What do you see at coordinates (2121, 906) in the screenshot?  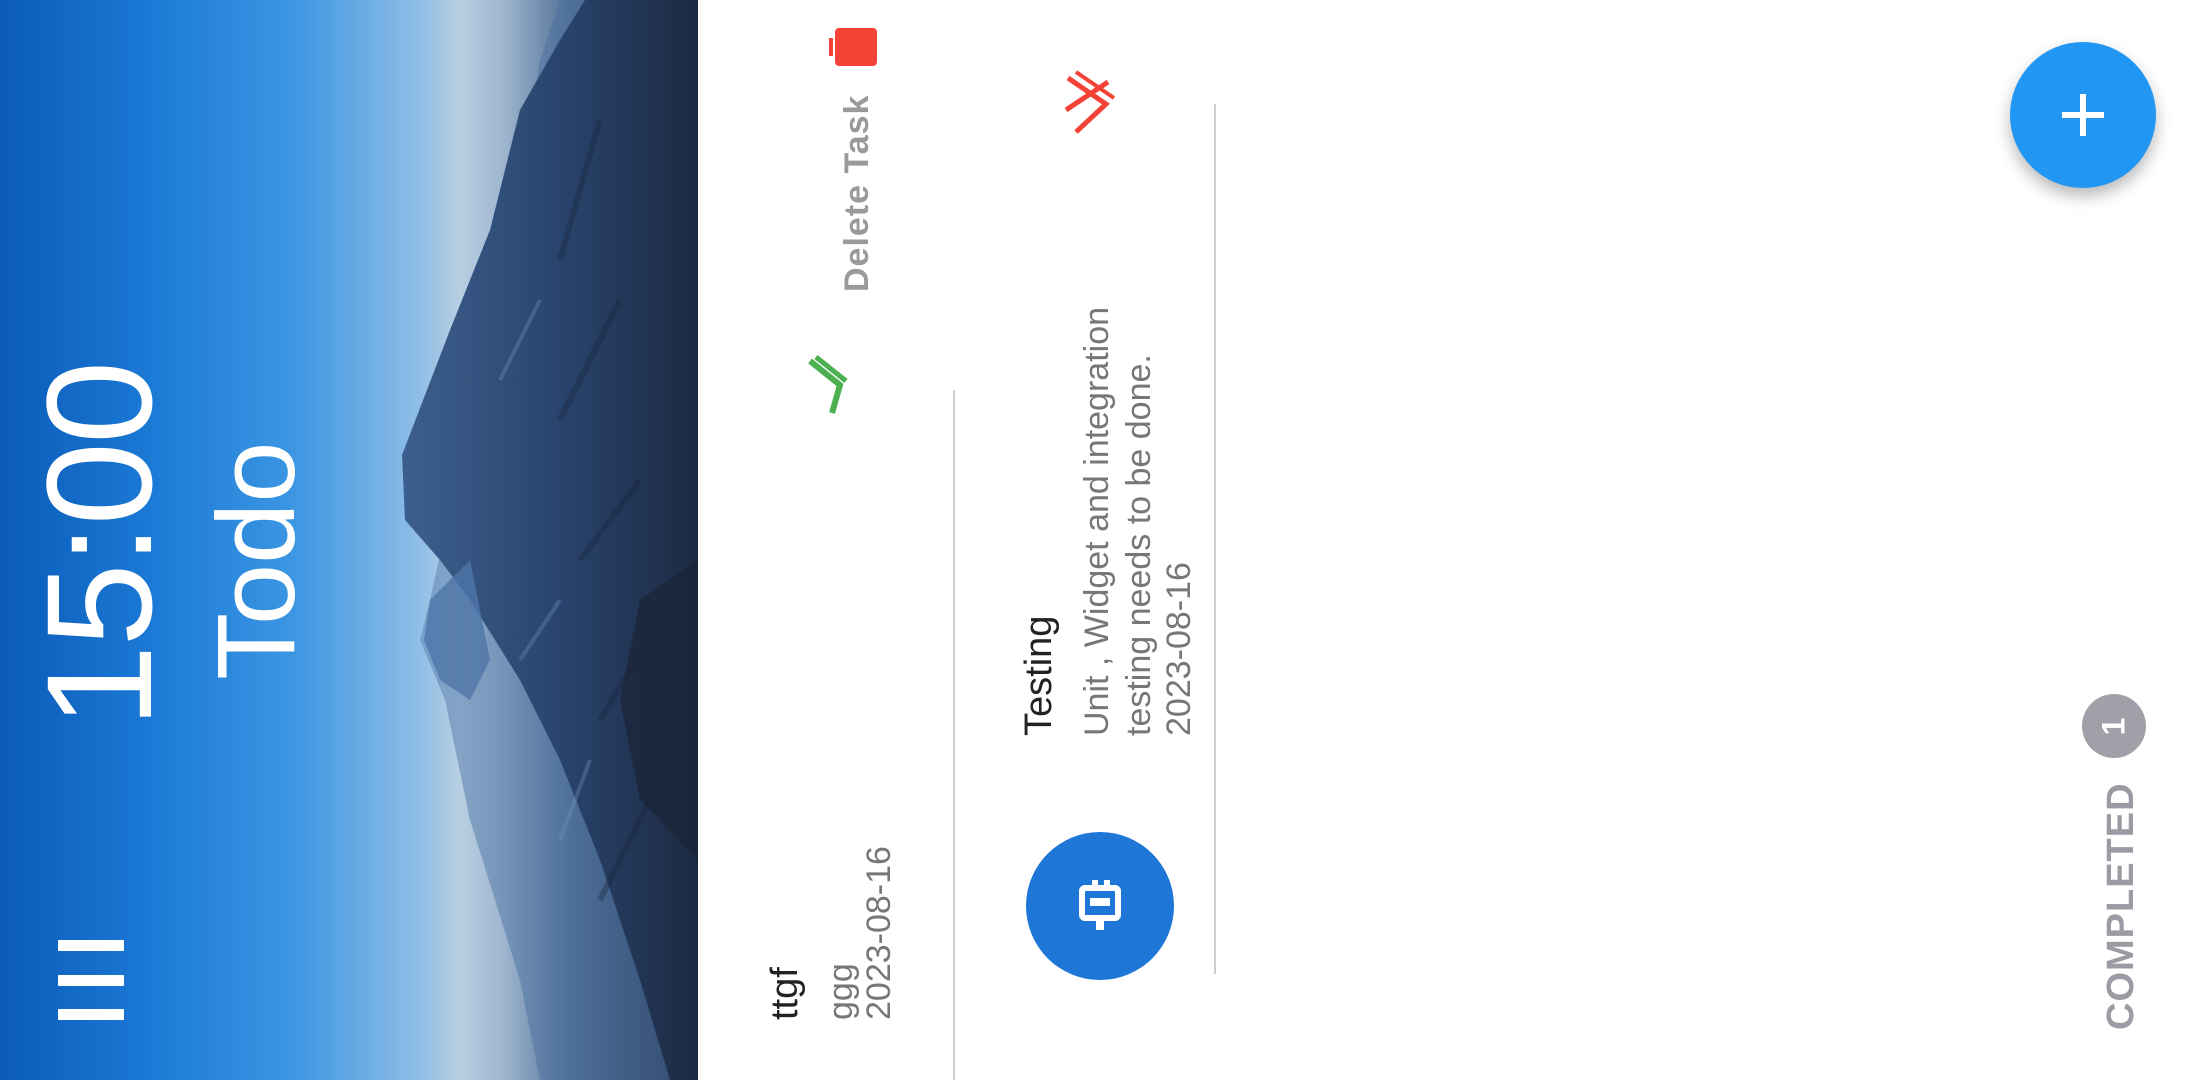 I see `completed-section-header: COMPLETED` at bounding box center [2121, 906].